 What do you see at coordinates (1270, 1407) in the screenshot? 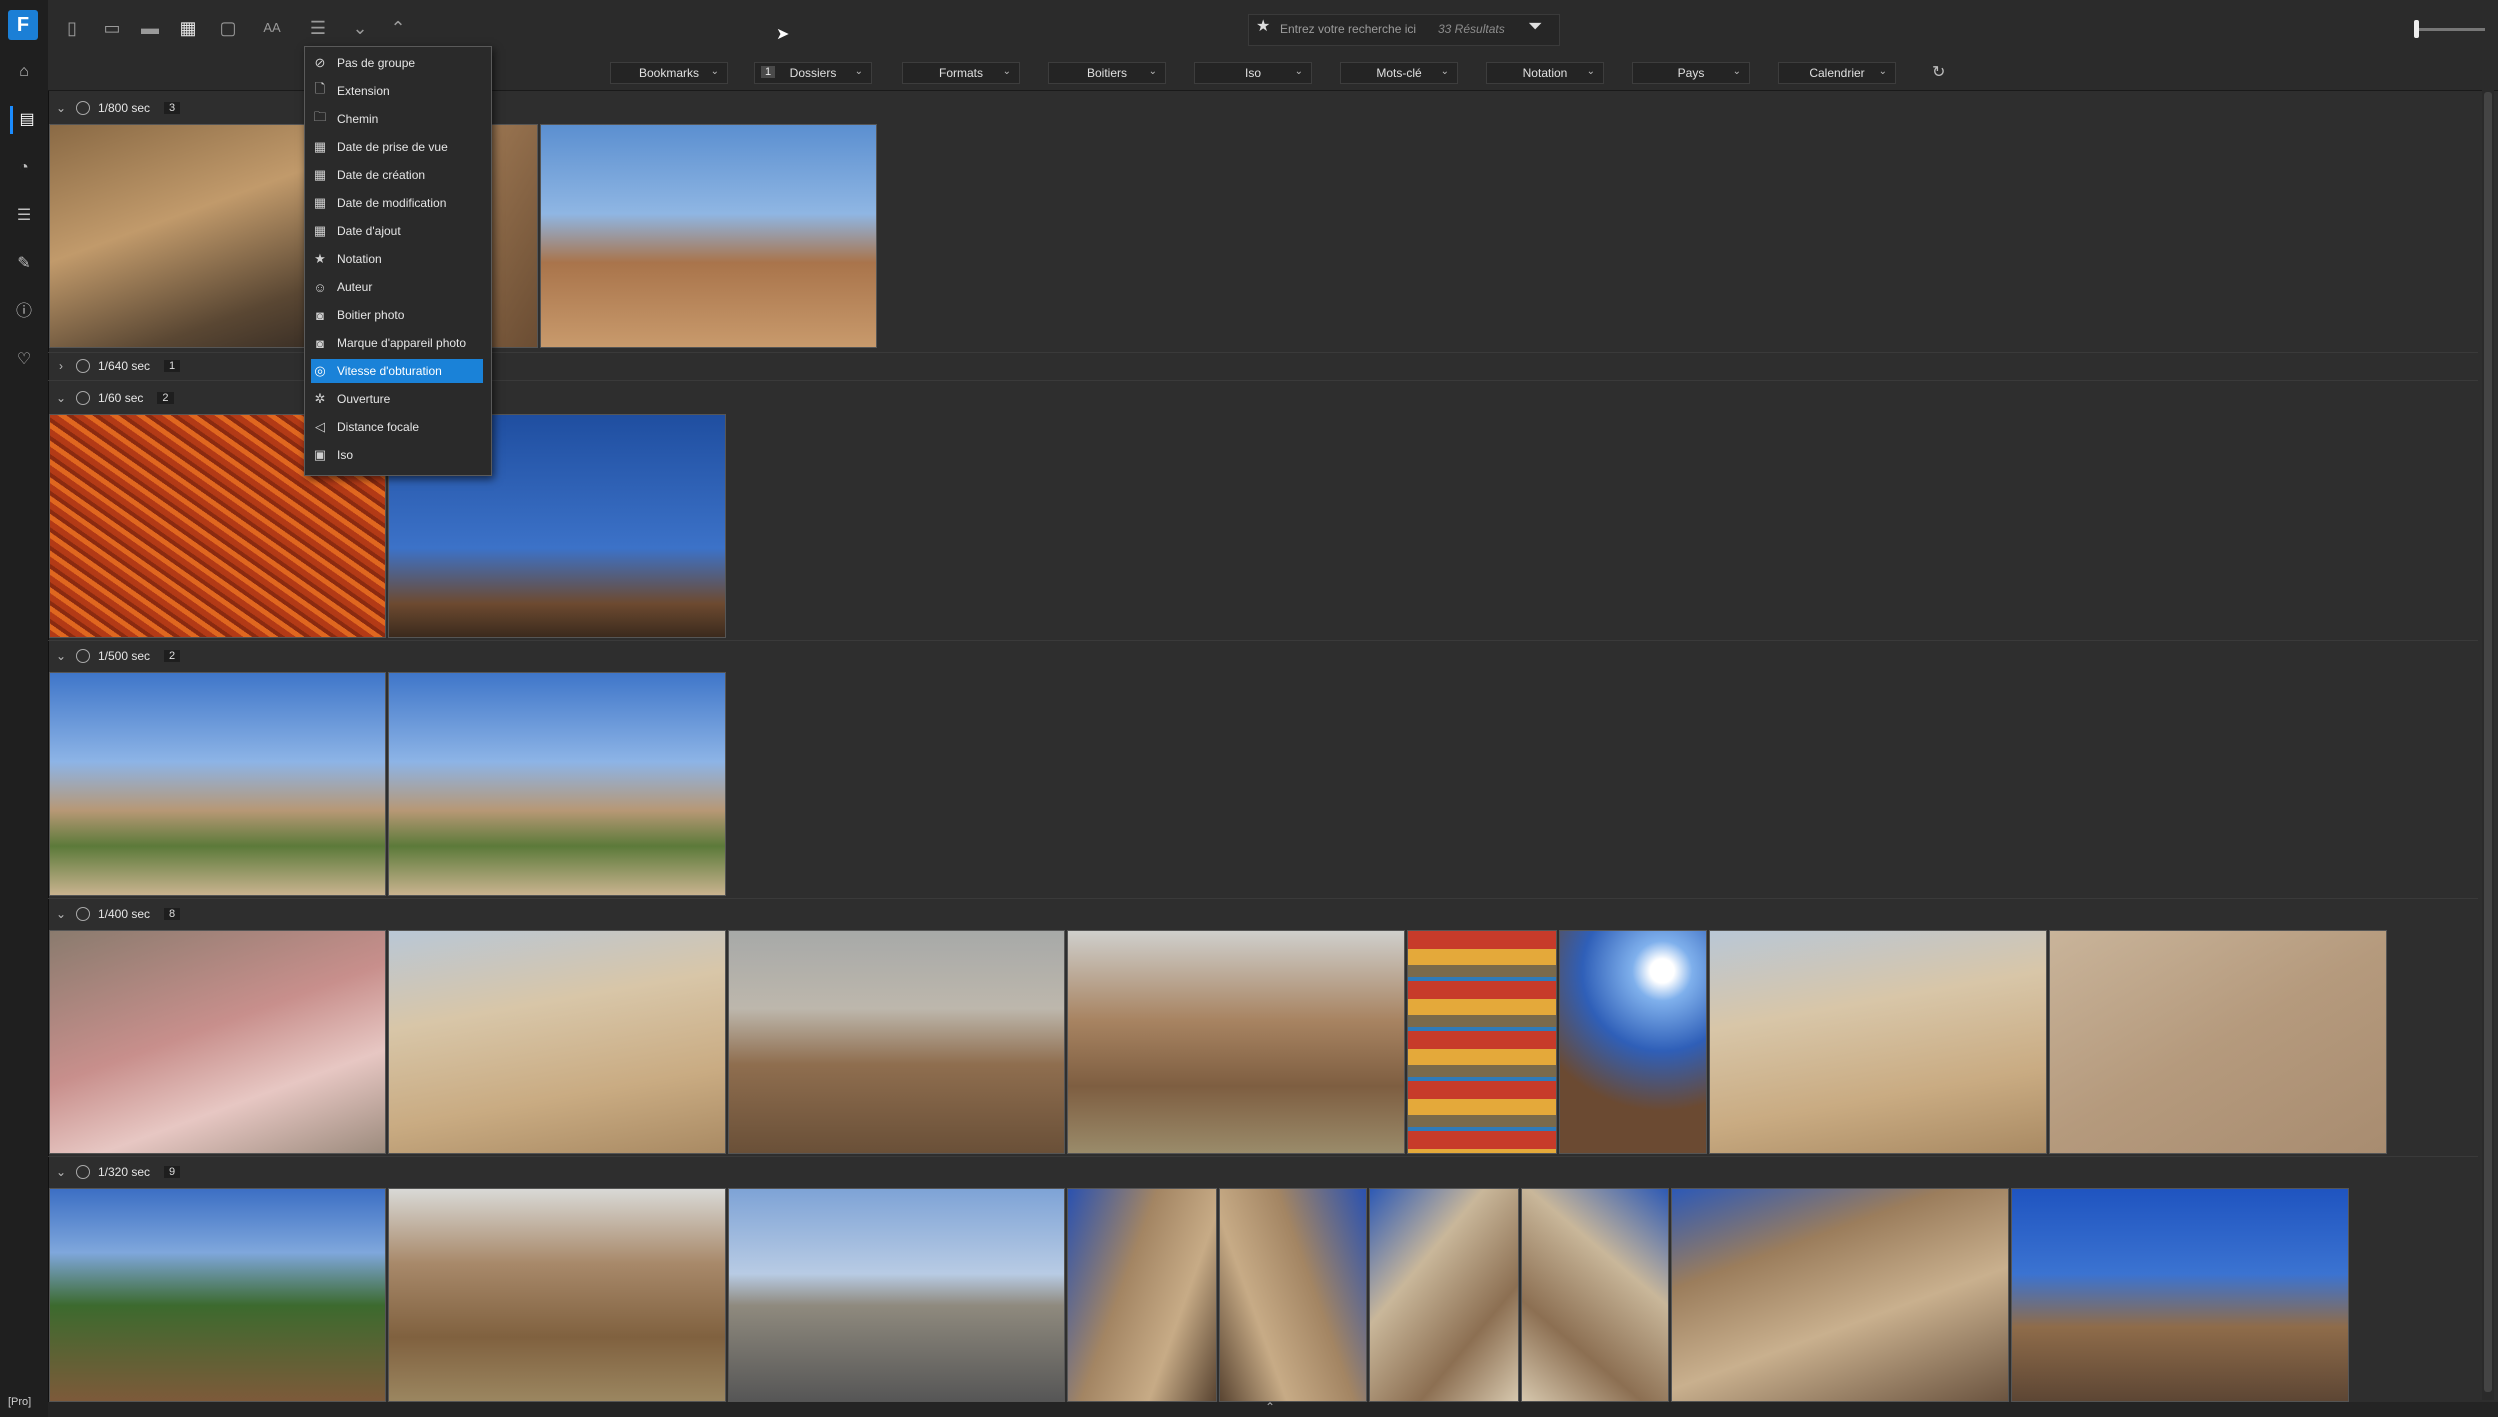
I see `chevron-up-icon: ⌃` at bounding box center [1270, 1407].